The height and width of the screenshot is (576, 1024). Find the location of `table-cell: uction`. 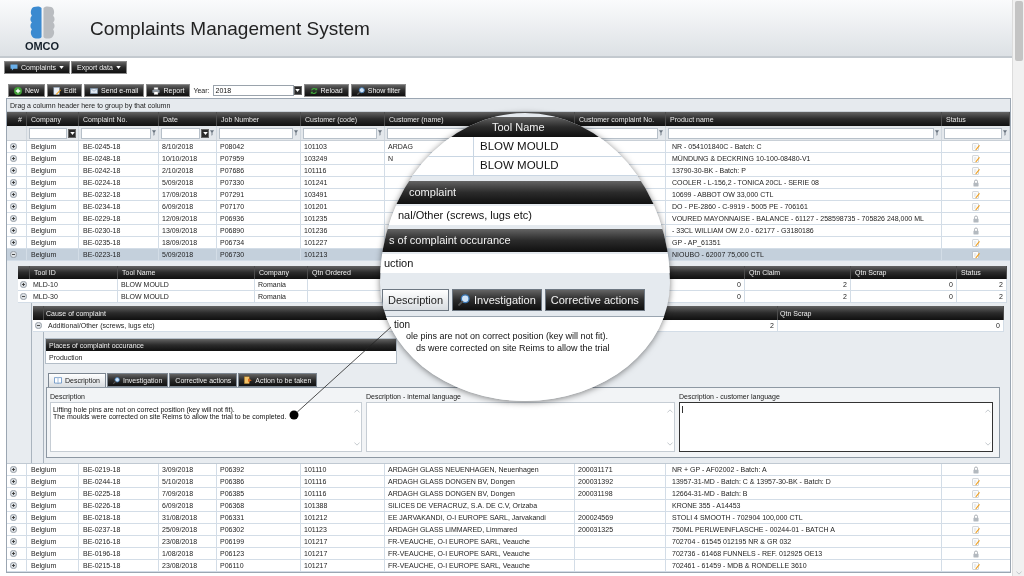

table-cell: uction is located at coordinates (525, 263).